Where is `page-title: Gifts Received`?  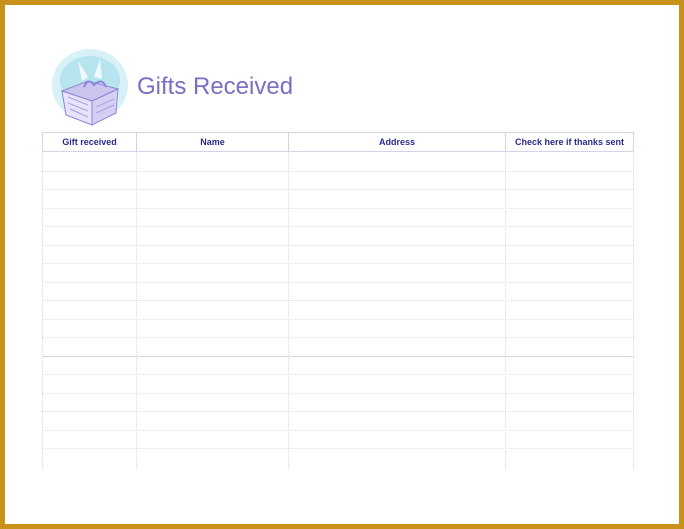 page-title: Gifts Received is located at coordinates (215, 86).